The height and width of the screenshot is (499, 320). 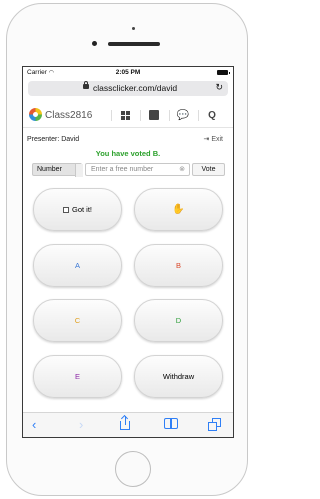 What do you see at coordinates (223, 72) in the screenshot?
I see `battery-icon` at bounding box center [223, 72].